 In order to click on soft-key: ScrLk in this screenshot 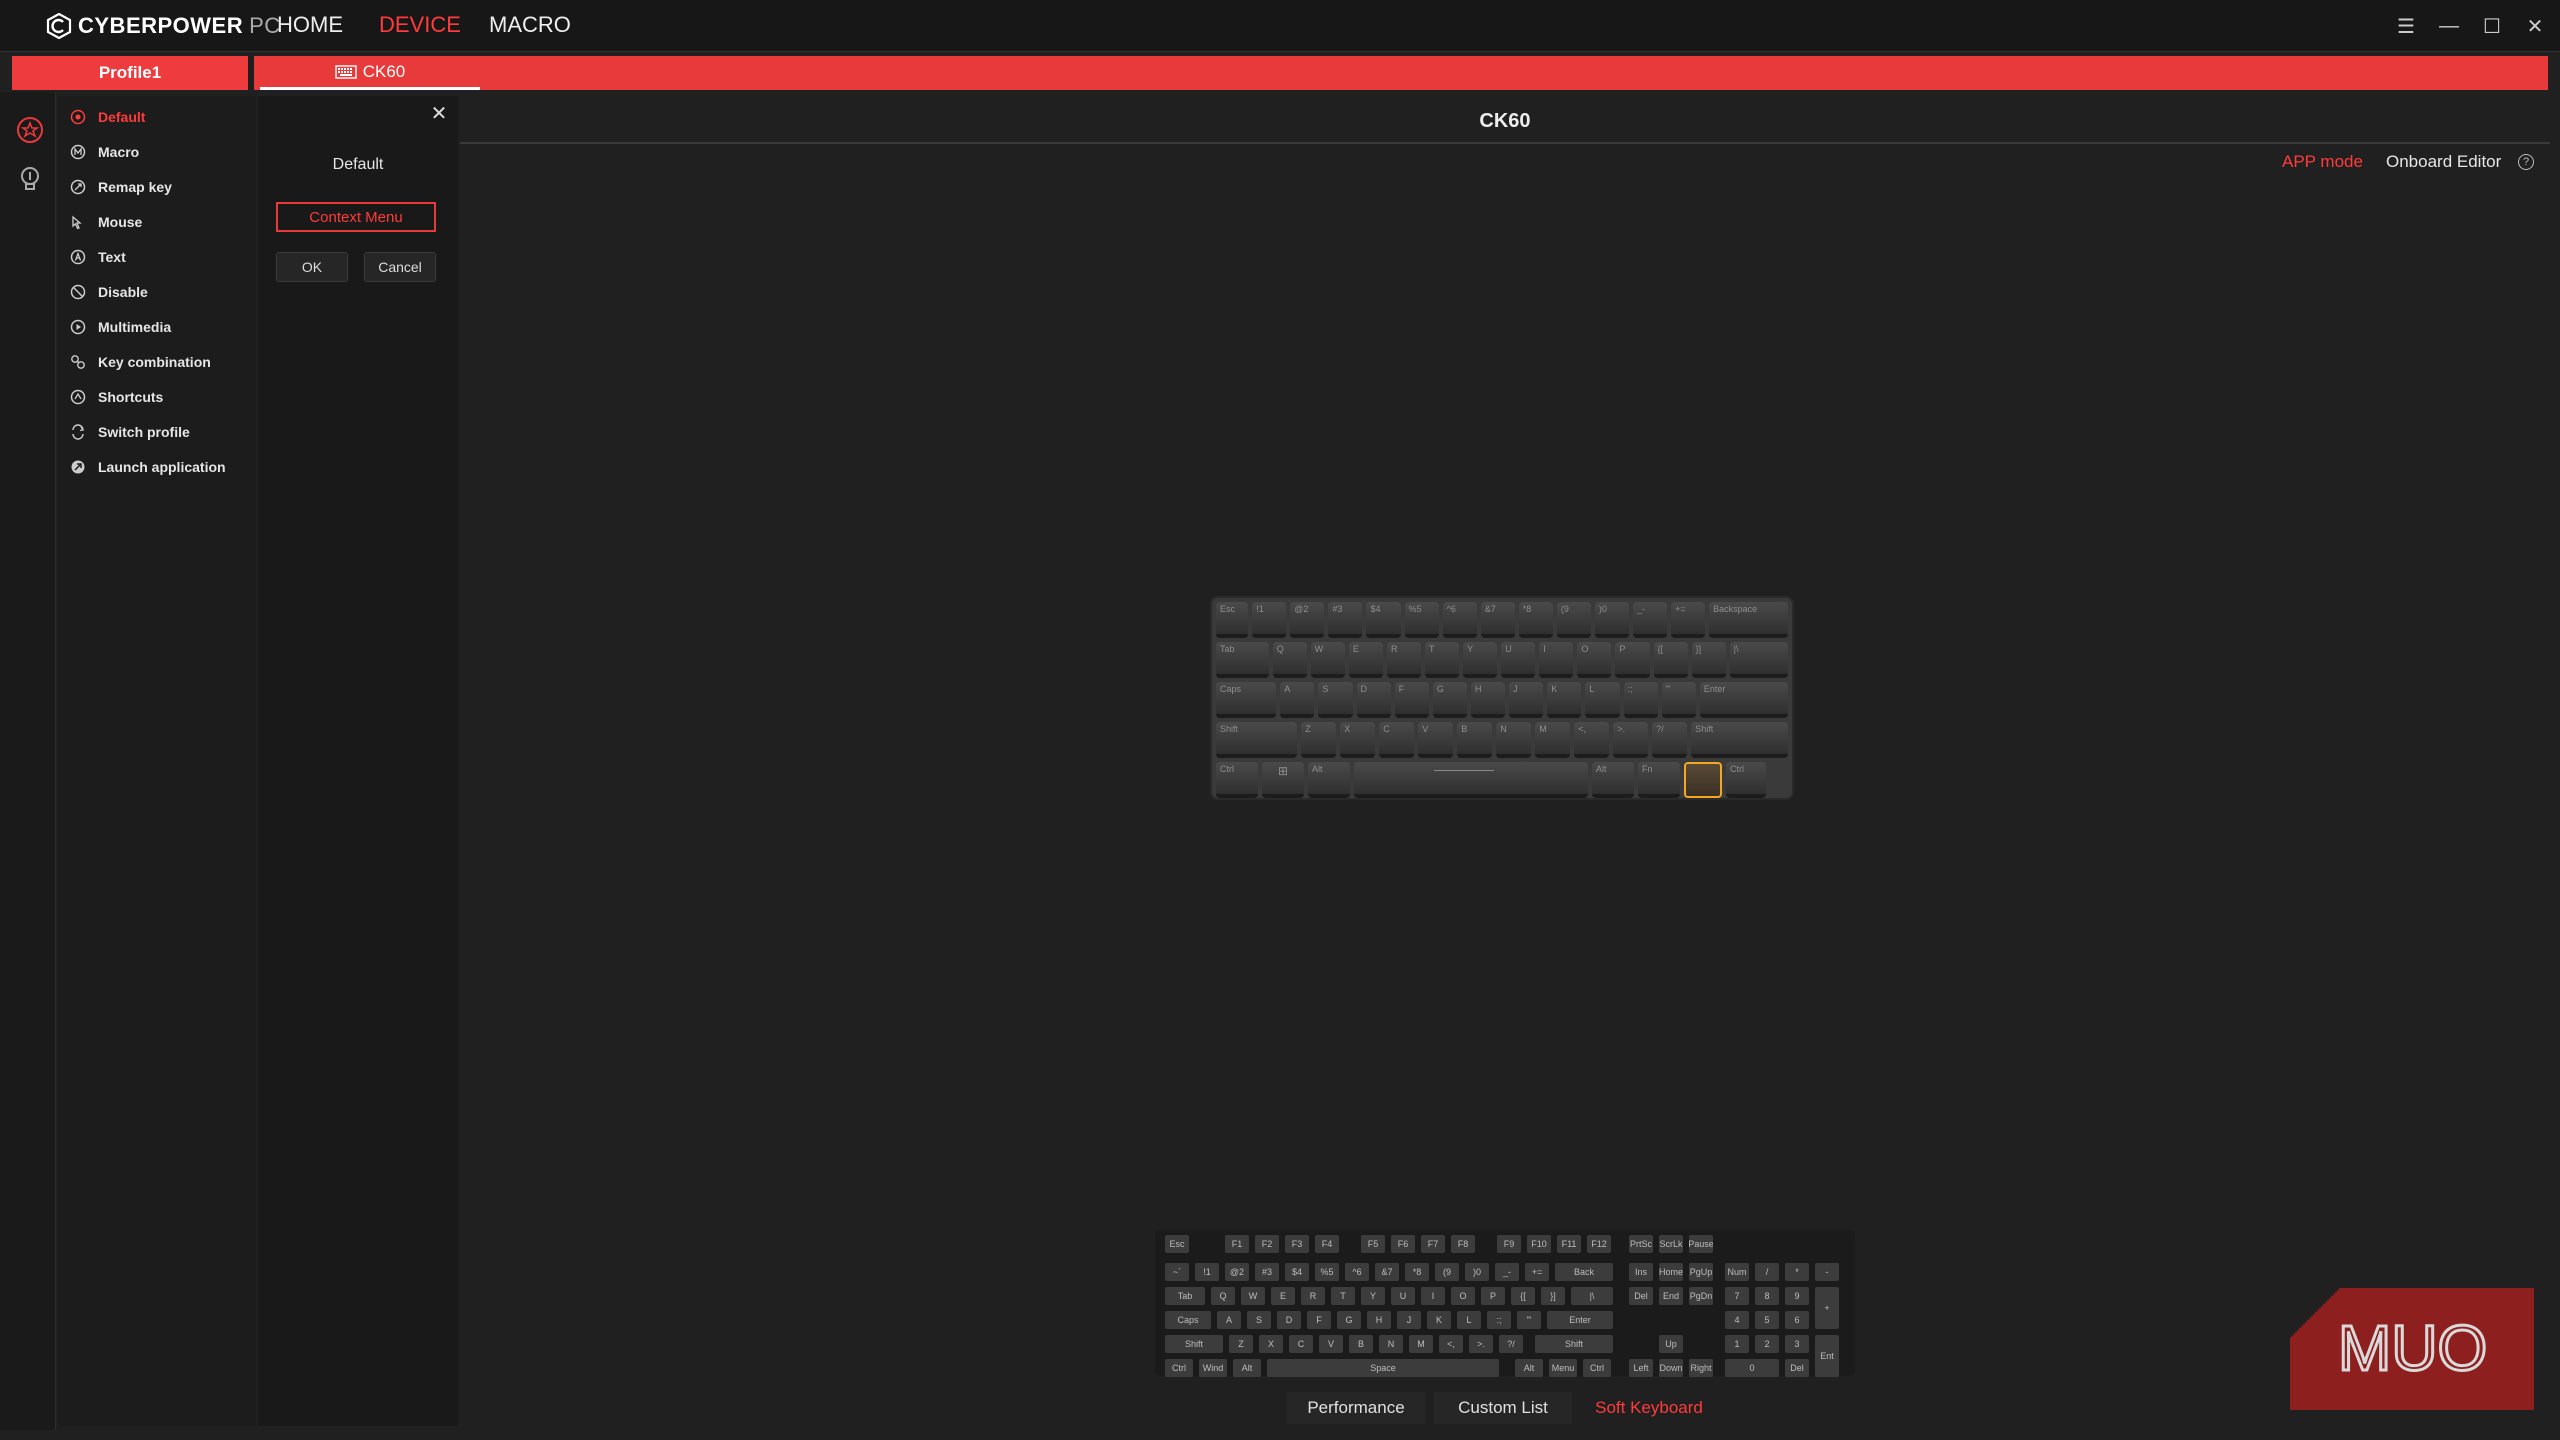, I will do `click(1671, 1244)`.